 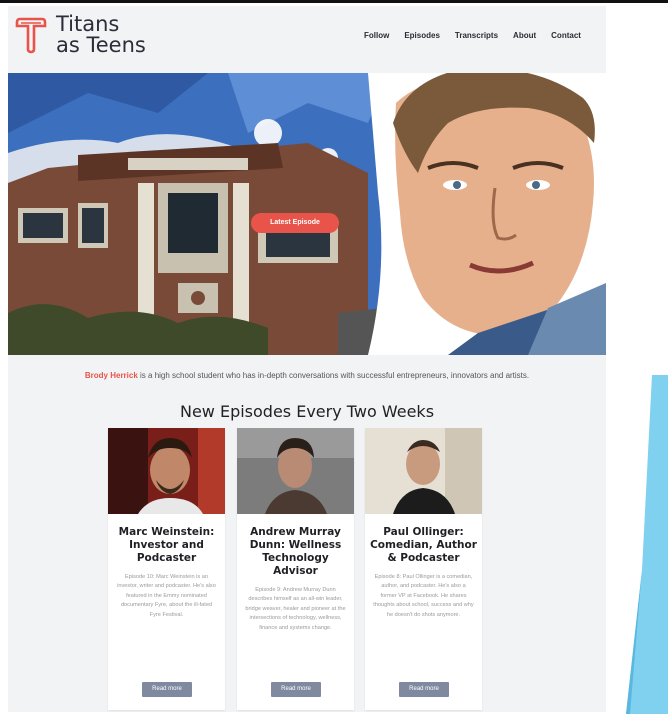 What do you see at coordinates (524, 35) in the screenshot?
I see `nav-about: About` at bounding box center [524, 35].